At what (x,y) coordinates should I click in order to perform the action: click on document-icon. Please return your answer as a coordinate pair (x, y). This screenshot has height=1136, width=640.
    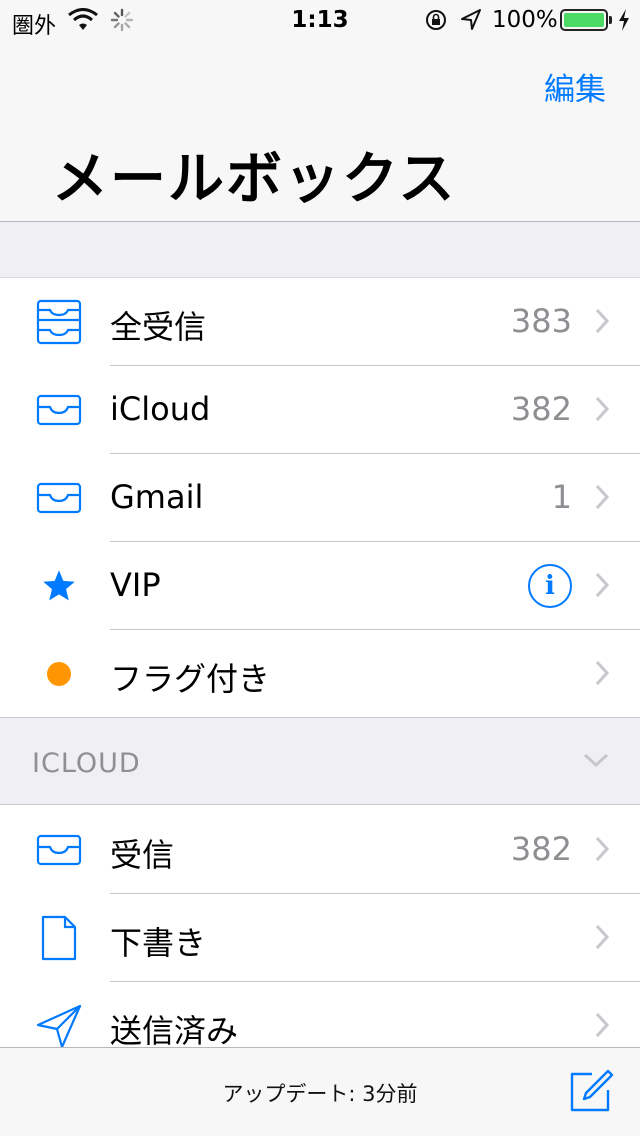
    Looking at the image, I should click on (59, 938).